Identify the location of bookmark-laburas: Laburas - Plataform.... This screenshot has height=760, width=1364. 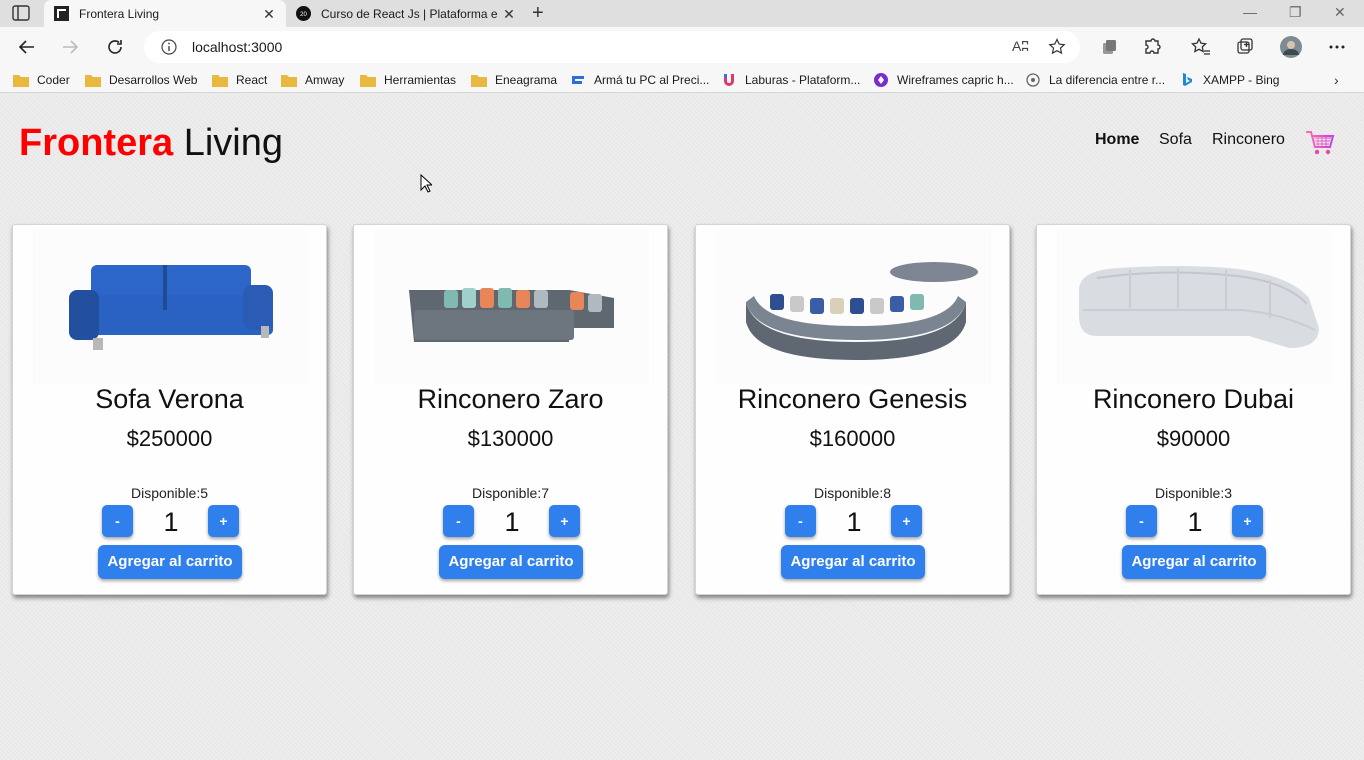
(790, 80).